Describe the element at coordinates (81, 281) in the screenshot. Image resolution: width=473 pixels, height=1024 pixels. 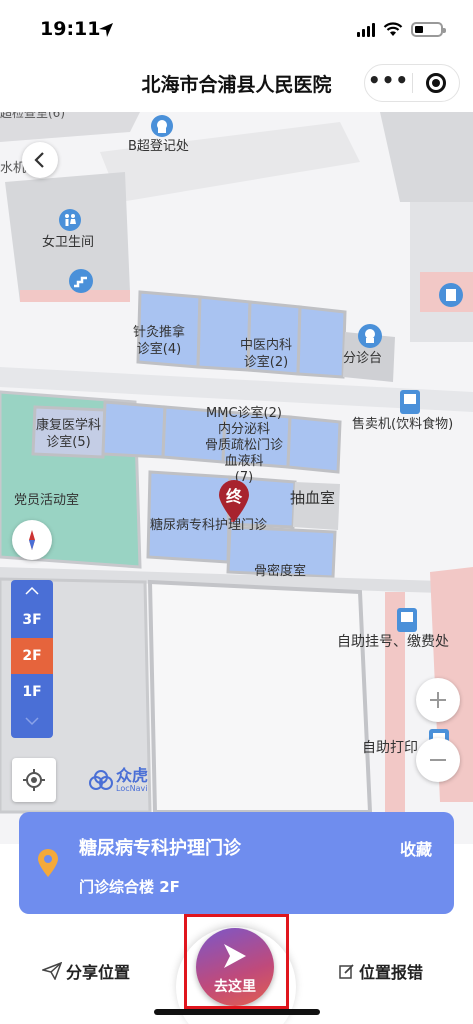
I see `stairs-icon` at that location.